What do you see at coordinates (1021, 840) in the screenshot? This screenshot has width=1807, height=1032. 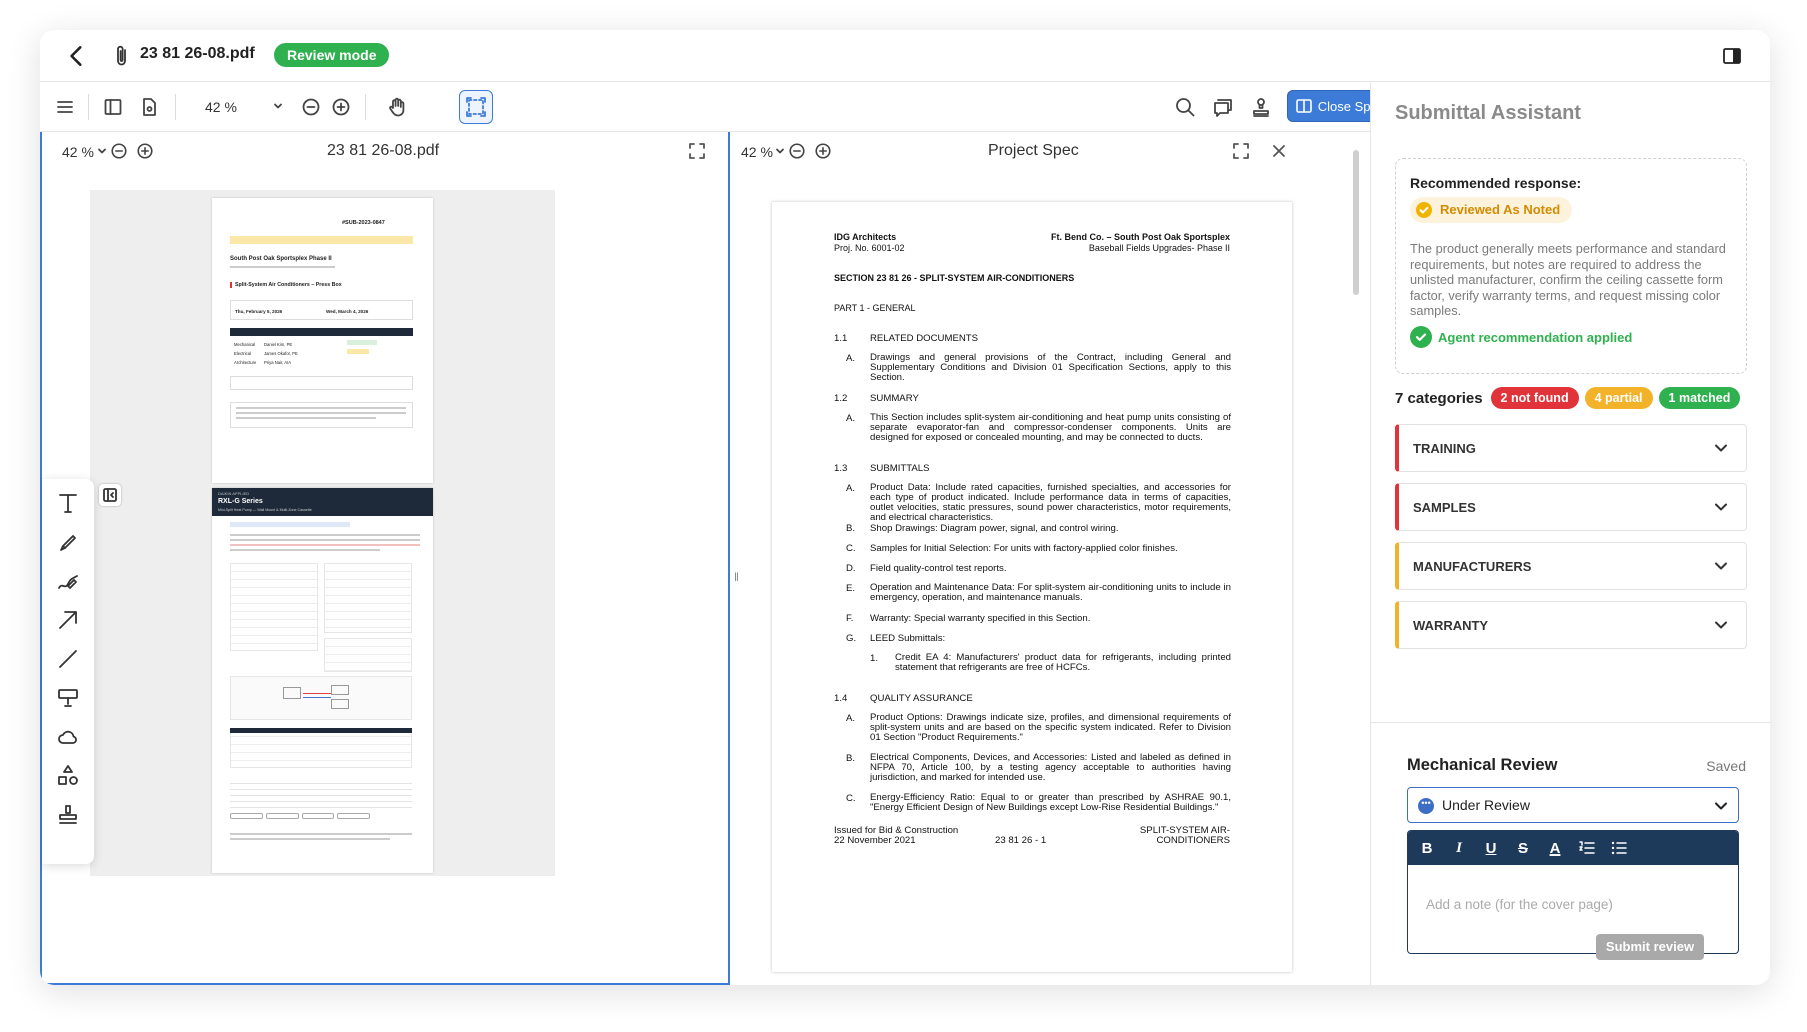 I see `spec-footer: 23 81 26 - 1` at bounding box center [1021, 840].